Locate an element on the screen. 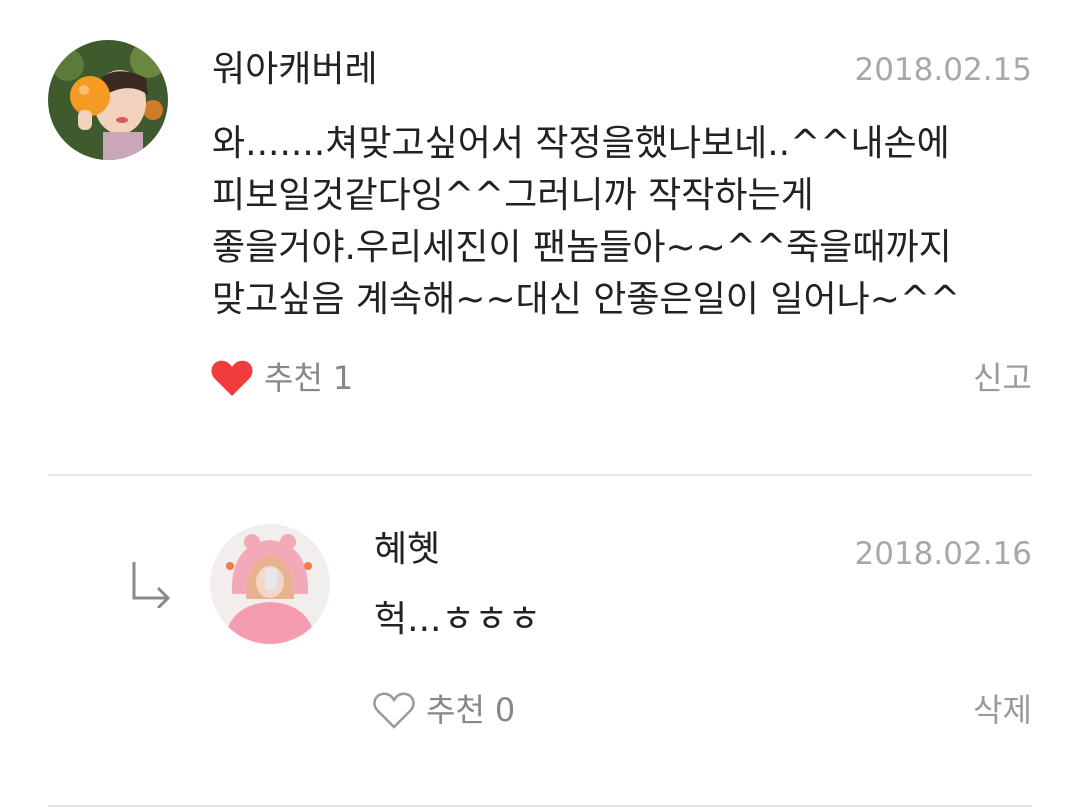 This screenshot has width=1080, height=810. heart-filled-icon is located at coordinates (232, 378).